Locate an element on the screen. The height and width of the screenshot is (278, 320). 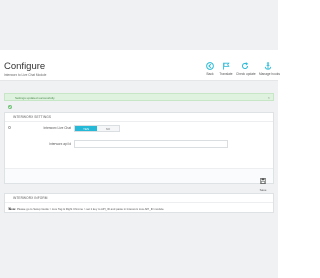
breadcrumb: Interworx to Live Chat Module is located at coordinates (25, 75).